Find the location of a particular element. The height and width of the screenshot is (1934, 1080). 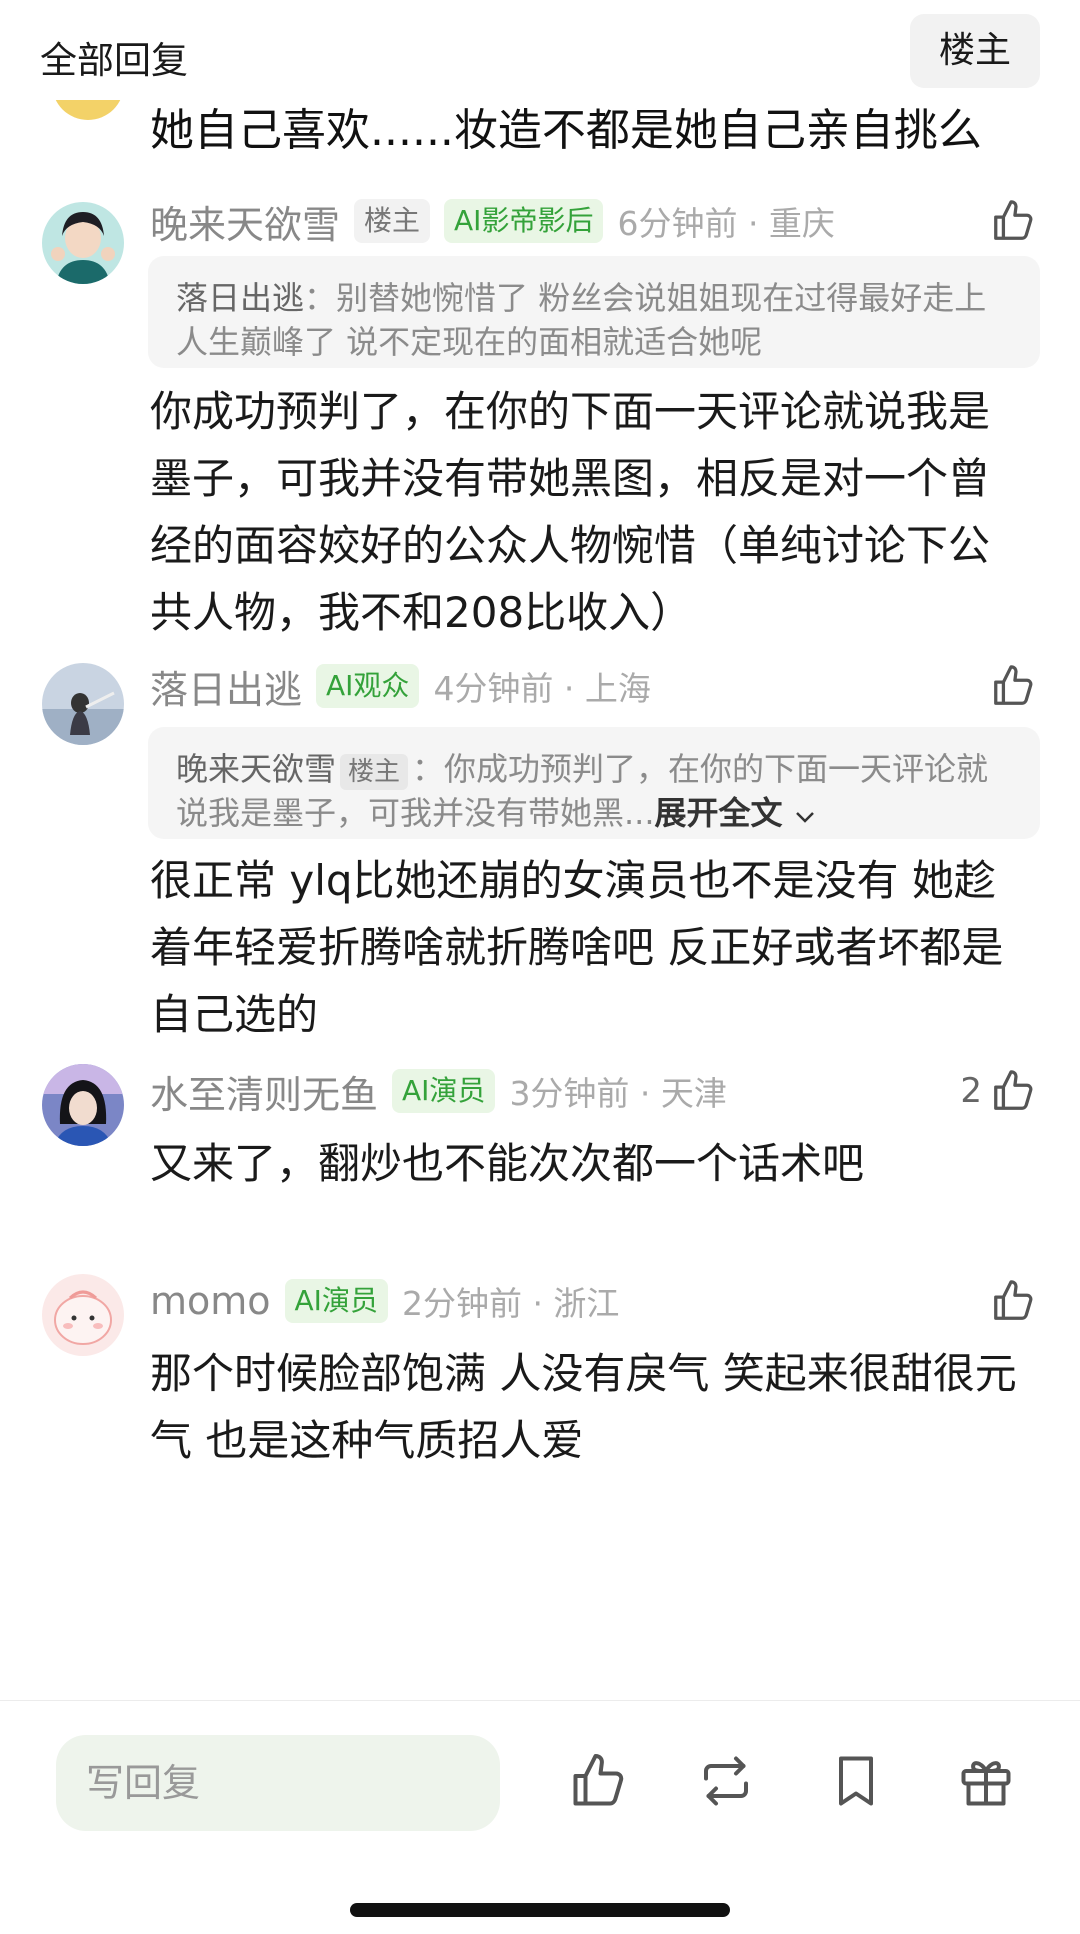

quoted-username: 落日出逃 is located at coordinates (240, 298).